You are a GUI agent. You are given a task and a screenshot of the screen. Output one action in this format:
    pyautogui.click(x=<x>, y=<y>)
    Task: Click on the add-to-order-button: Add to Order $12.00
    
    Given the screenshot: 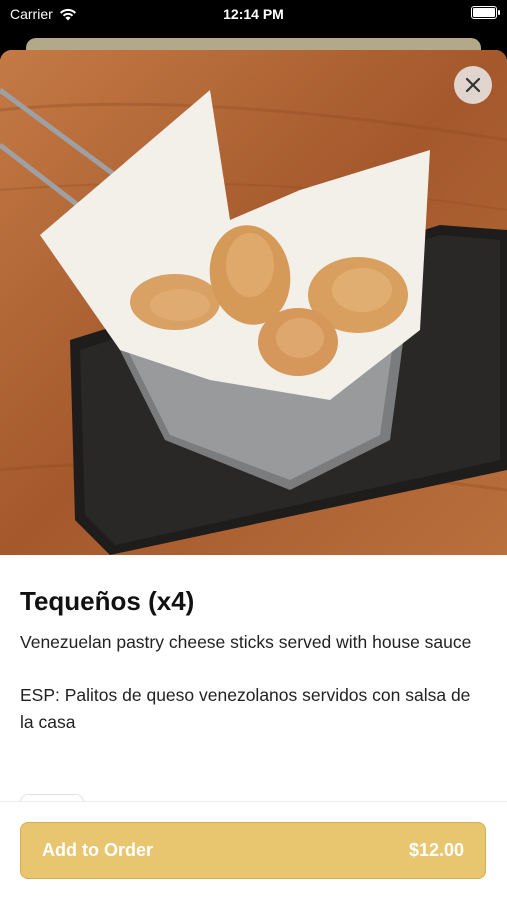 What is the action you would take?
    pyautogui.click(x=253, y=850)
    